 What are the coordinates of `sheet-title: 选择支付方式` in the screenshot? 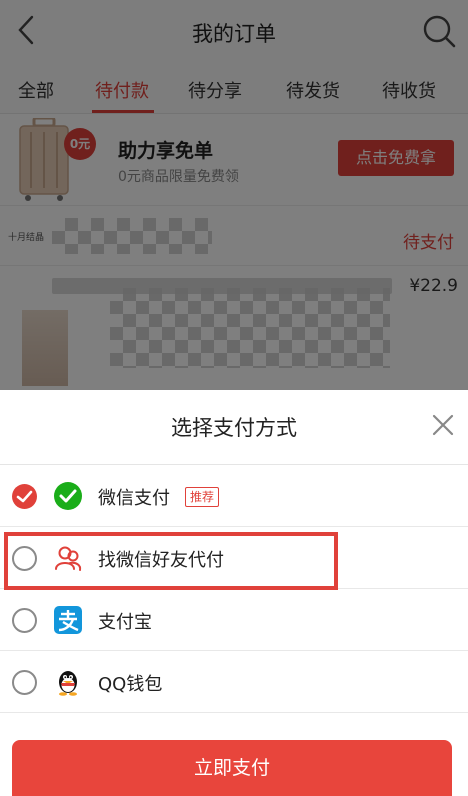 It's located at (234, 428).